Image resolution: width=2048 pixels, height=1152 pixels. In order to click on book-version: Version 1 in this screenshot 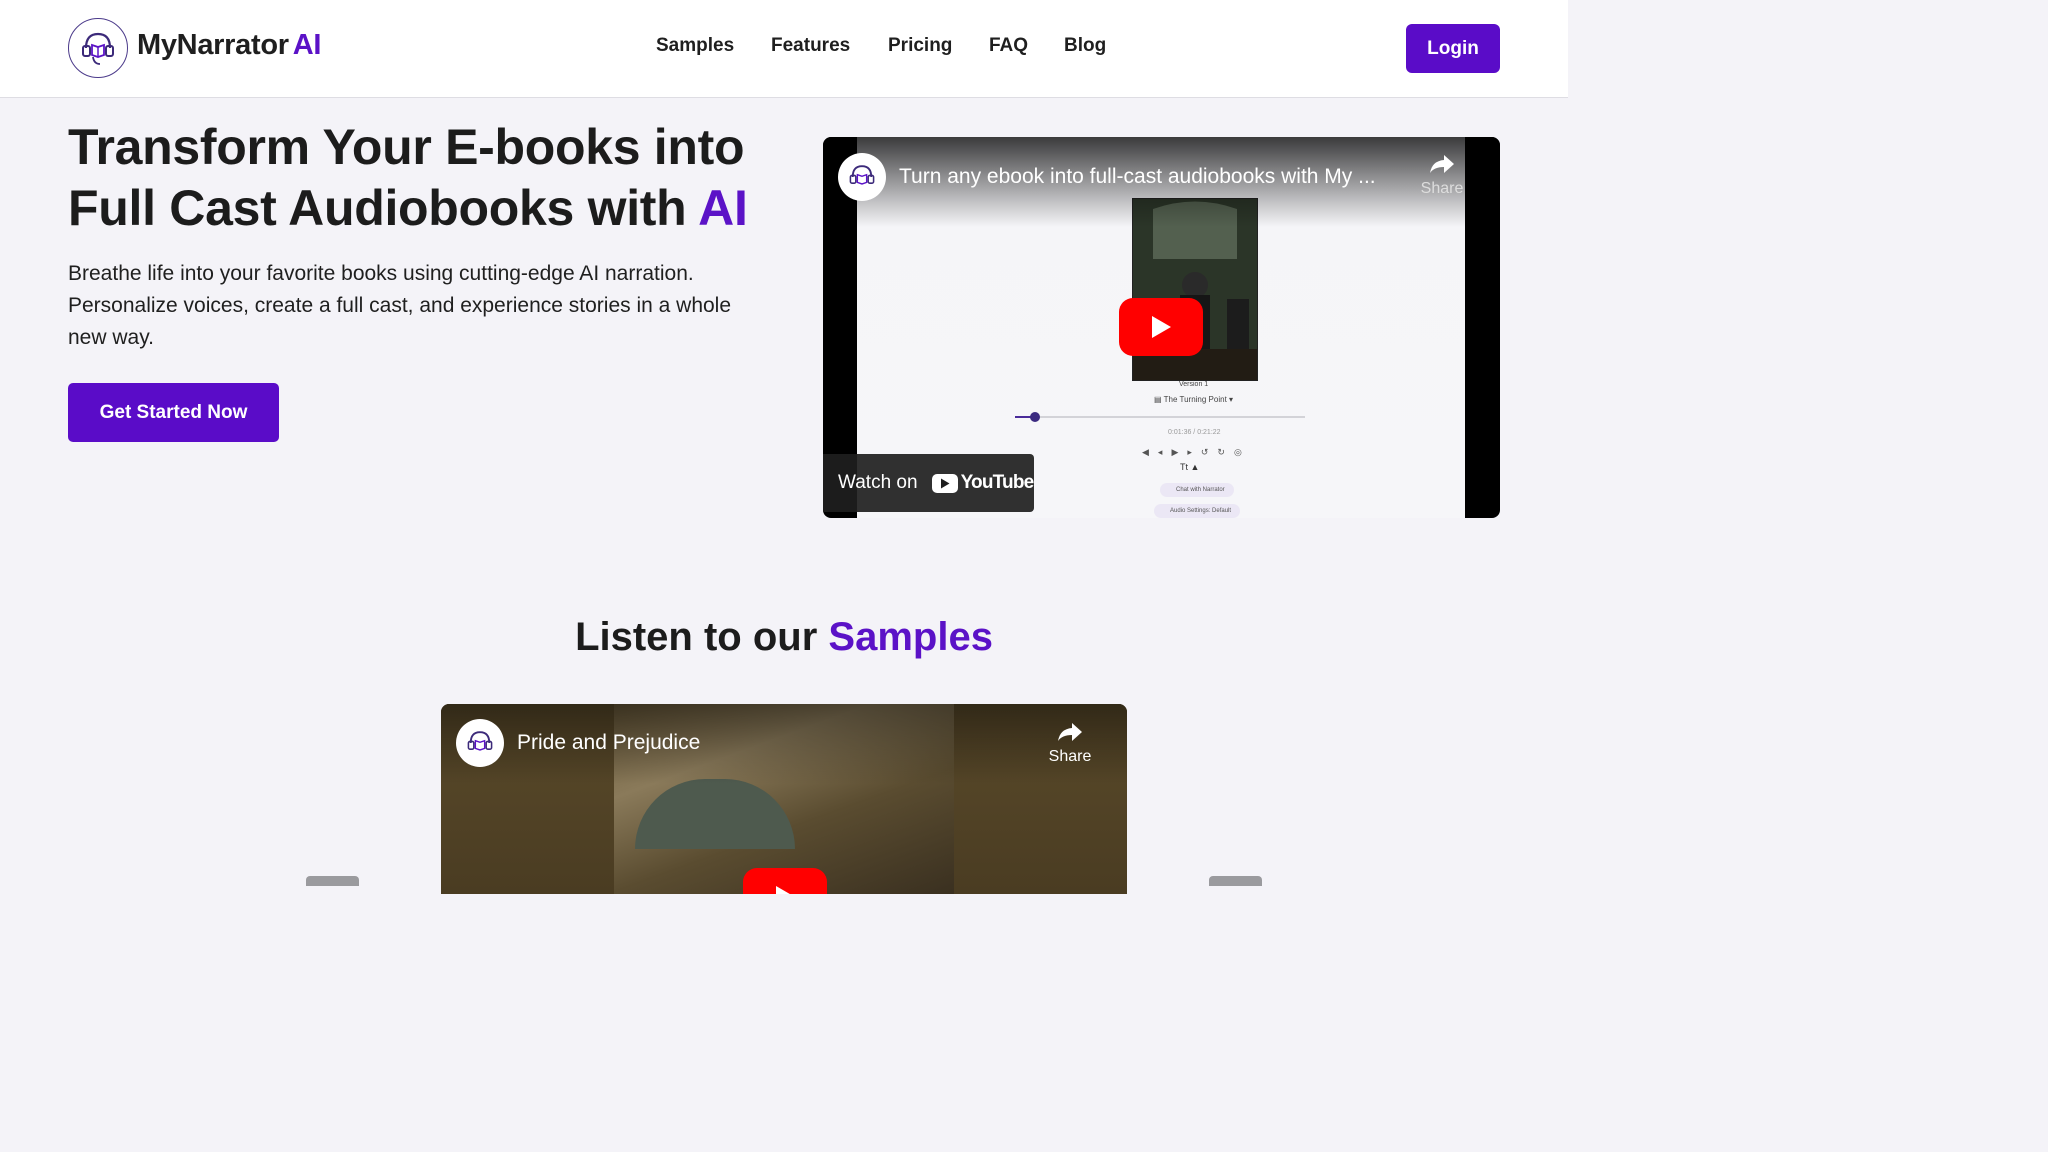, I will do `click(1194, 384)`.